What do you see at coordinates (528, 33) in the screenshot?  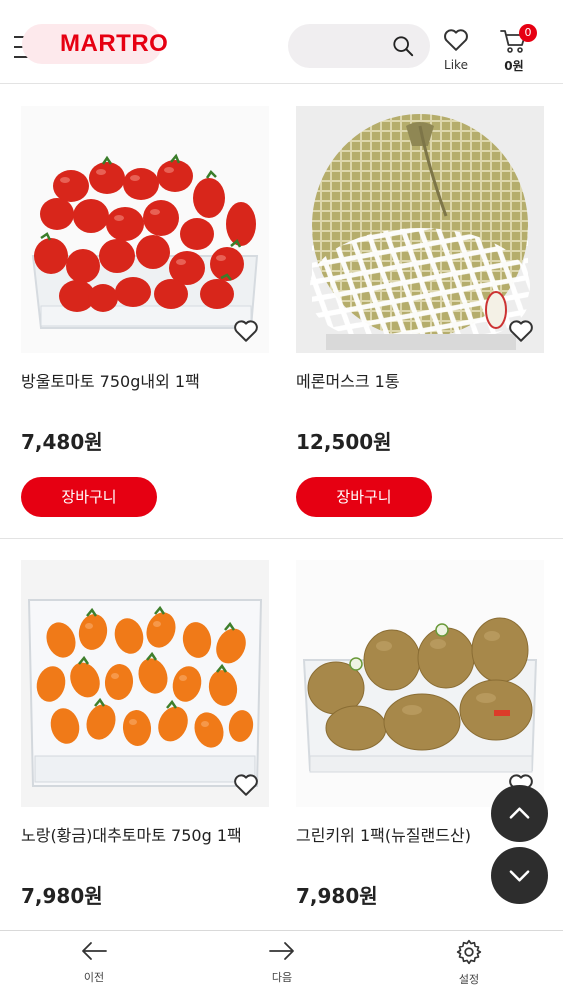 I see `cart-count-badge: 0` at bounding box center [528, 33].